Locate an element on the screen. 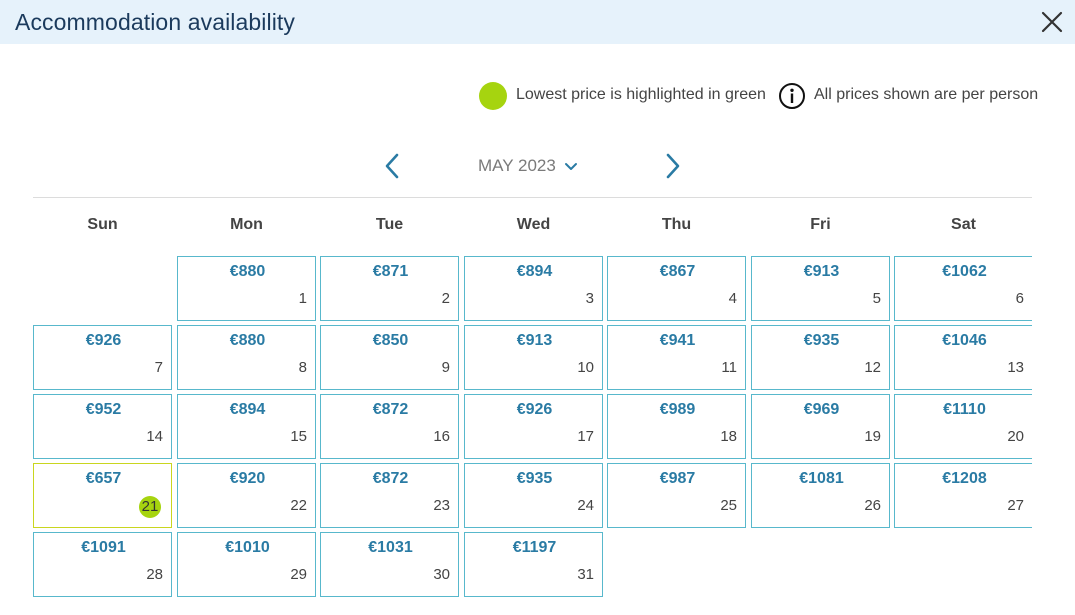 The image size is (1075, 615). day-number: 6 is located at coordinates (1019, 298).